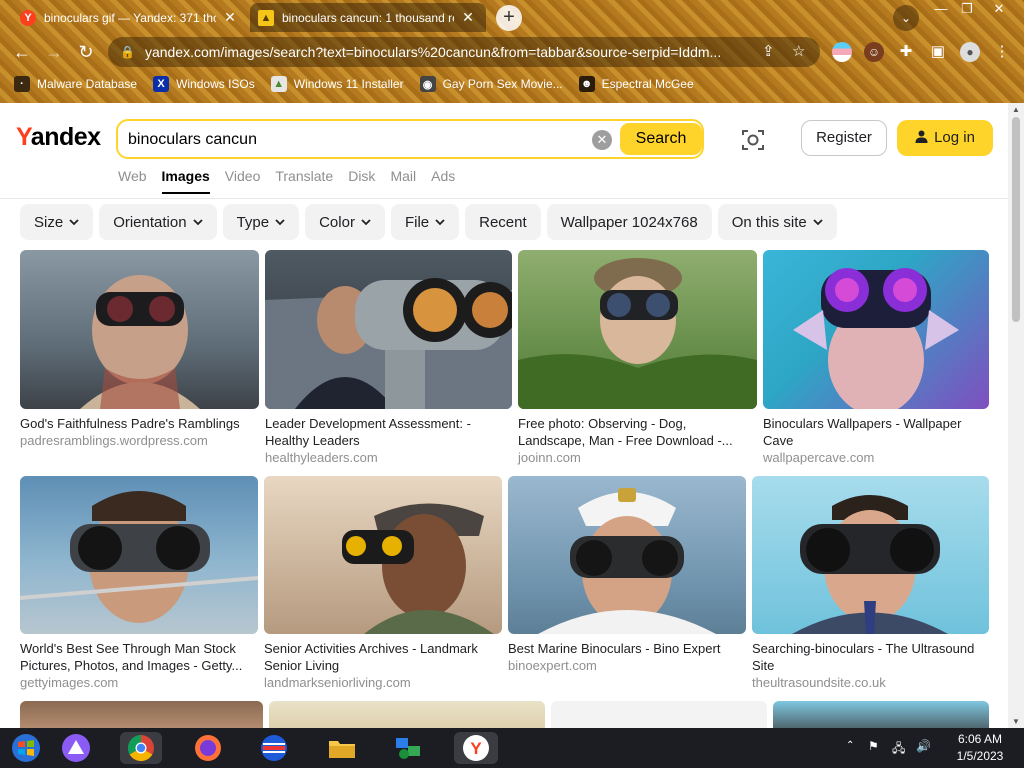 This screenshot has width=1024, height=768. Describe the element at coordinates (941, 9) in the screenshot. I see `minimize-button: —` at that location.